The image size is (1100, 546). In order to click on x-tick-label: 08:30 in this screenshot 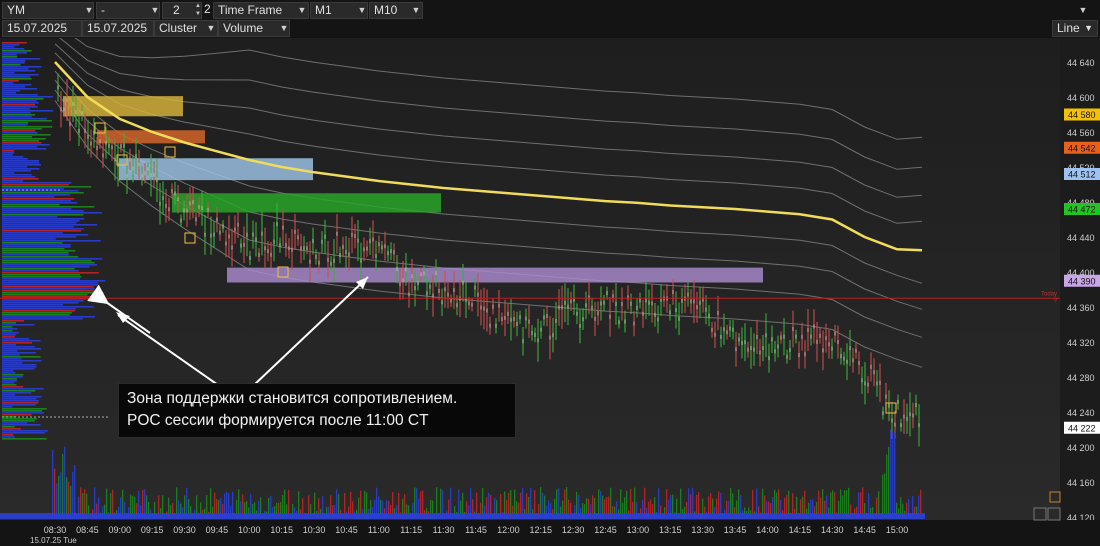, I will do `click(55, 530)`.